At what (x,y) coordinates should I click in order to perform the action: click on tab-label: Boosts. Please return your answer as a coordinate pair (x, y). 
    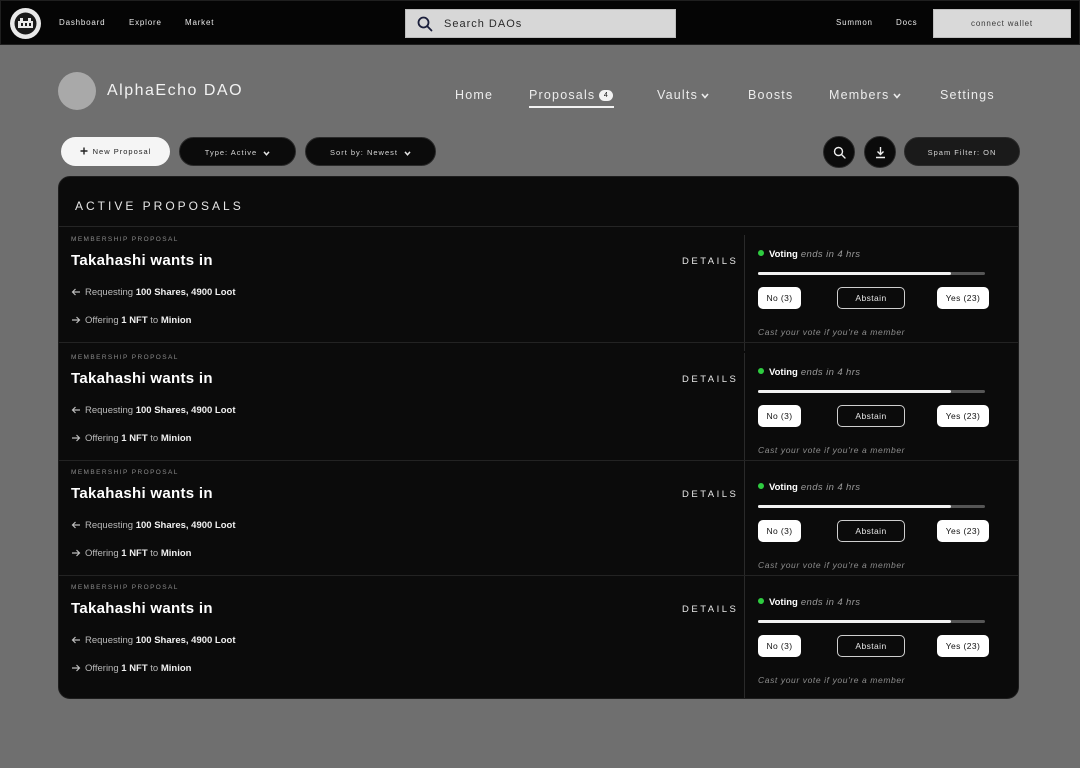
    Looking at the image, I should click on (771, 95).